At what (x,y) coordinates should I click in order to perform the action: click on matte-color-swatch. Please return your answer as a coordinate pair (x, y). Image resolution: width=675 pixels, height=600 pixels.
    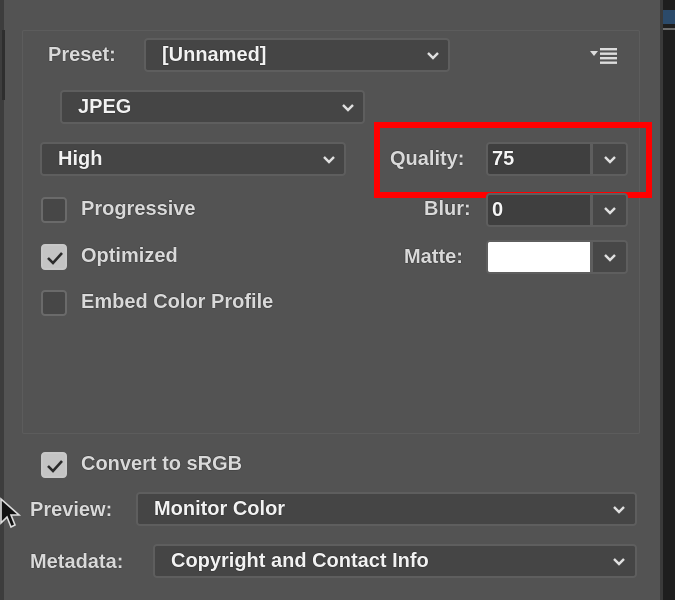
    Looking at the image, I should click on (539, 257).